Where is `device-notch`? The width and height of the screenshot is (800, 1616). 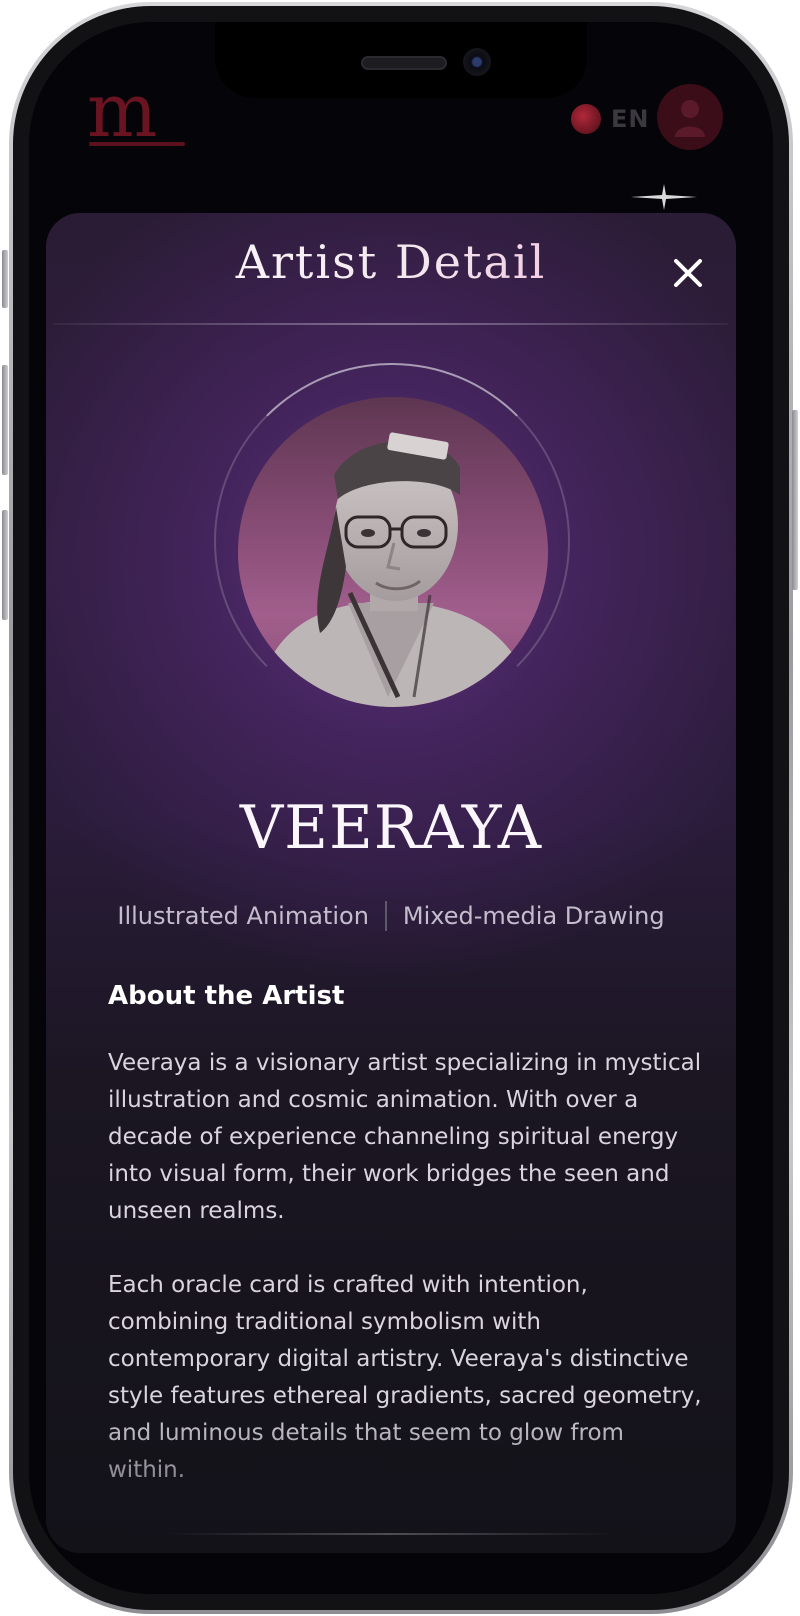
device-notch is located at coordinates (401, 60).